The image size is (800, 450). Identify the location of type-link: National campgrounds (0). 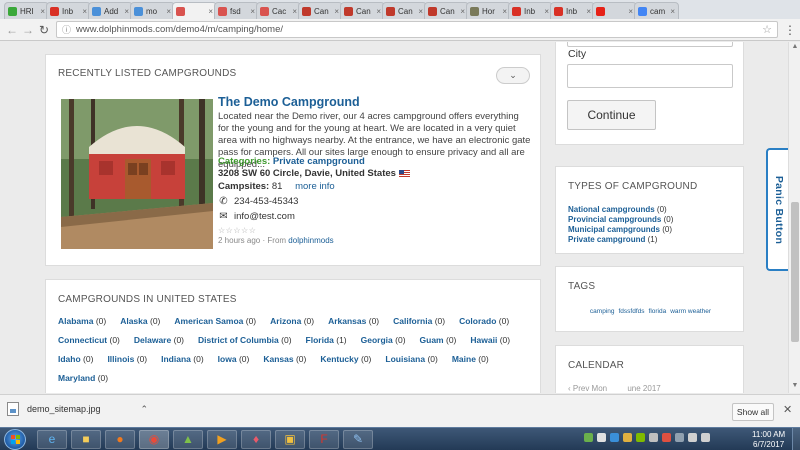
(620, 210).